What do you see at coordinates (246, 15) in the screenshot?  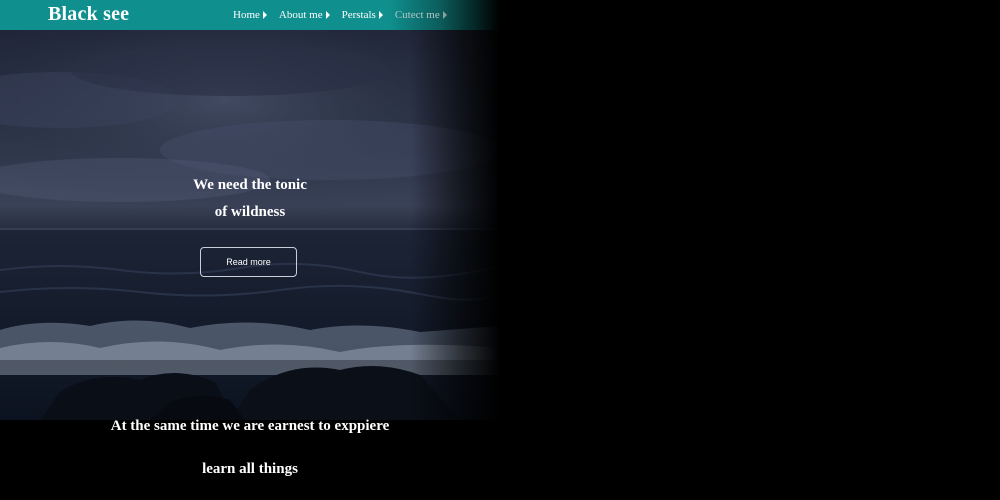 I see `nav-item-label: Home` at bounding box center [246, 15].